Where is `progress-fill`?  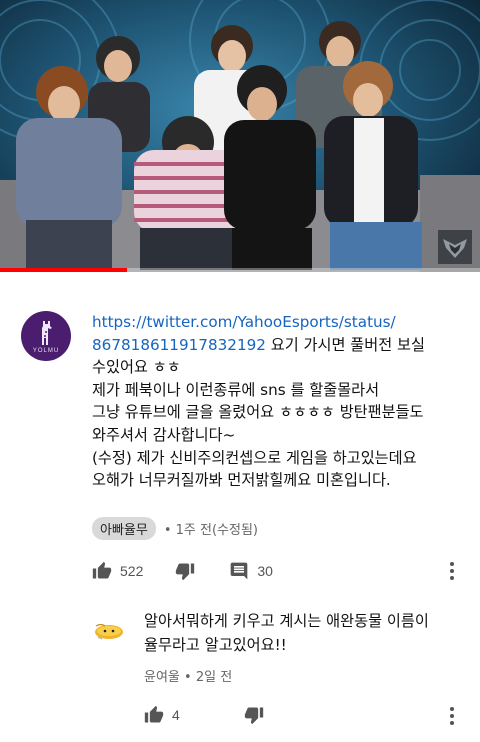
progress-fill is located at coordinates (64, 270).